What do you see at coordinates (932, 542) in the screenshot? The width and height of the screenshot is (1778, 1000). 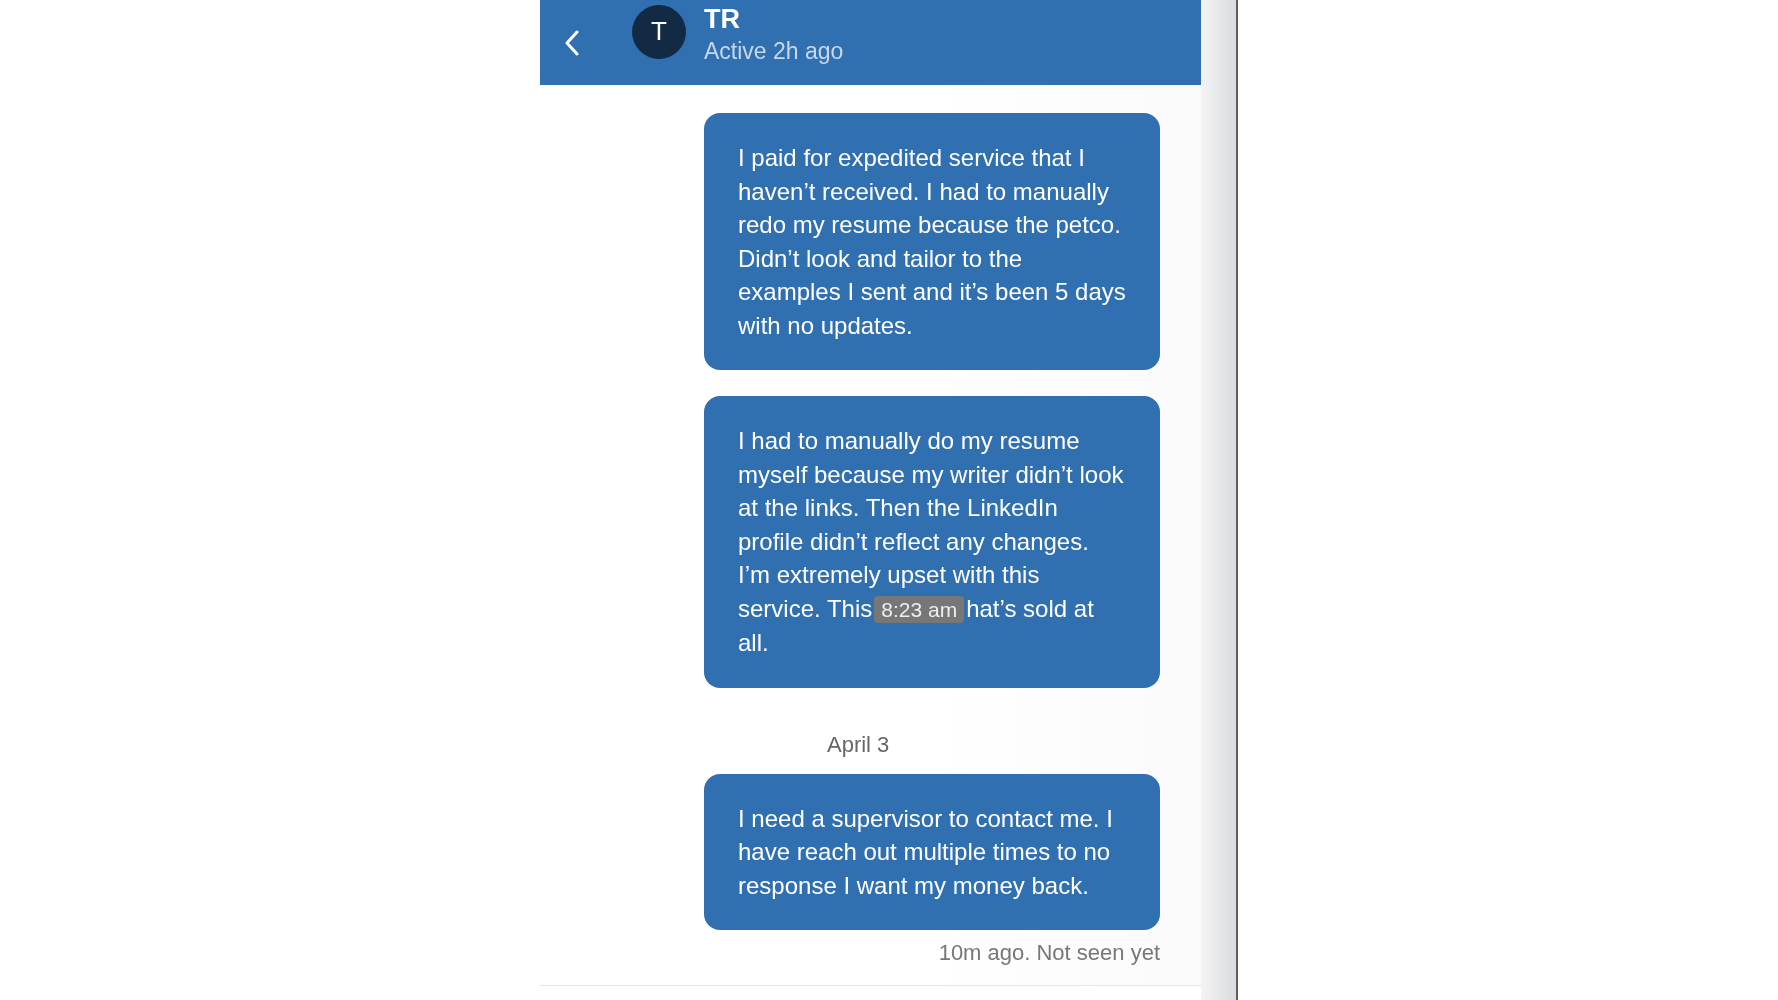 I see `message-bubble: I had to manually do my resume myself because my writer didn’t look at the links. Then the LinkedIn profile didn’t reflect any changes. I’m extremely upset with this service. This 8:23 am hat’s sold at all.` at bounding box center [932, 542].